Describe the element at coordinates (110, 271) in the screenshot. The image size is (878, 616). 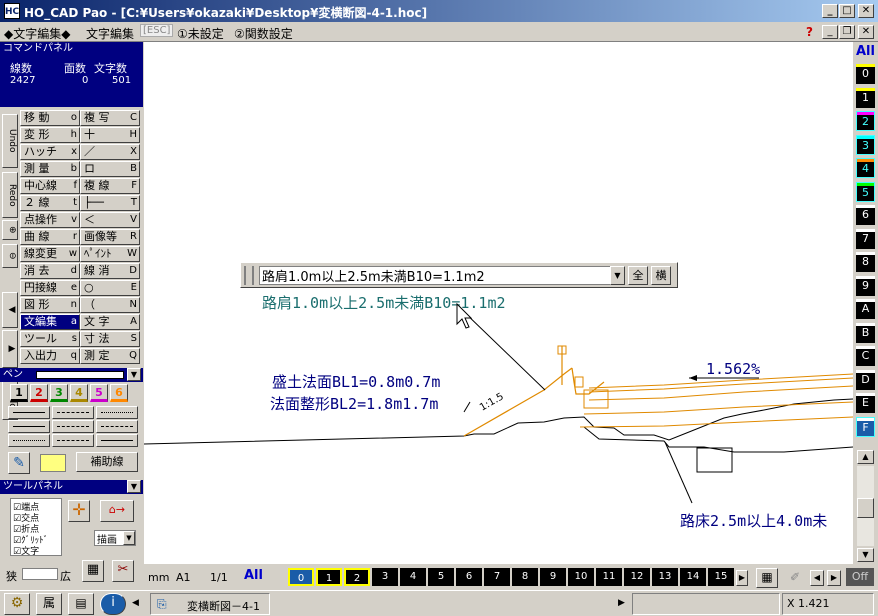
I see `cmd-right-9: 線 消D` at that location.